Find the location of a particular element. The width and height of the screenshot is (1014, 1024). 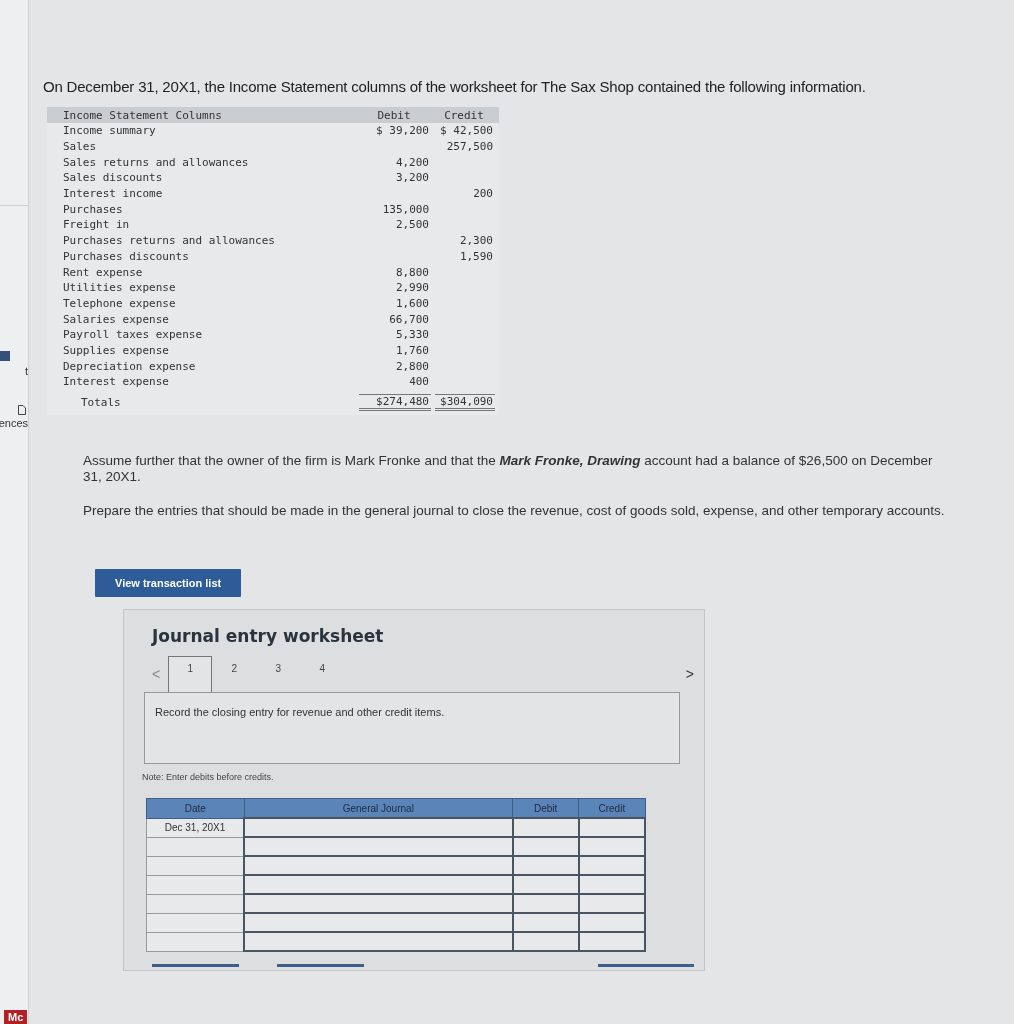

amount: 3,200 is located at coordinates (412, 178).